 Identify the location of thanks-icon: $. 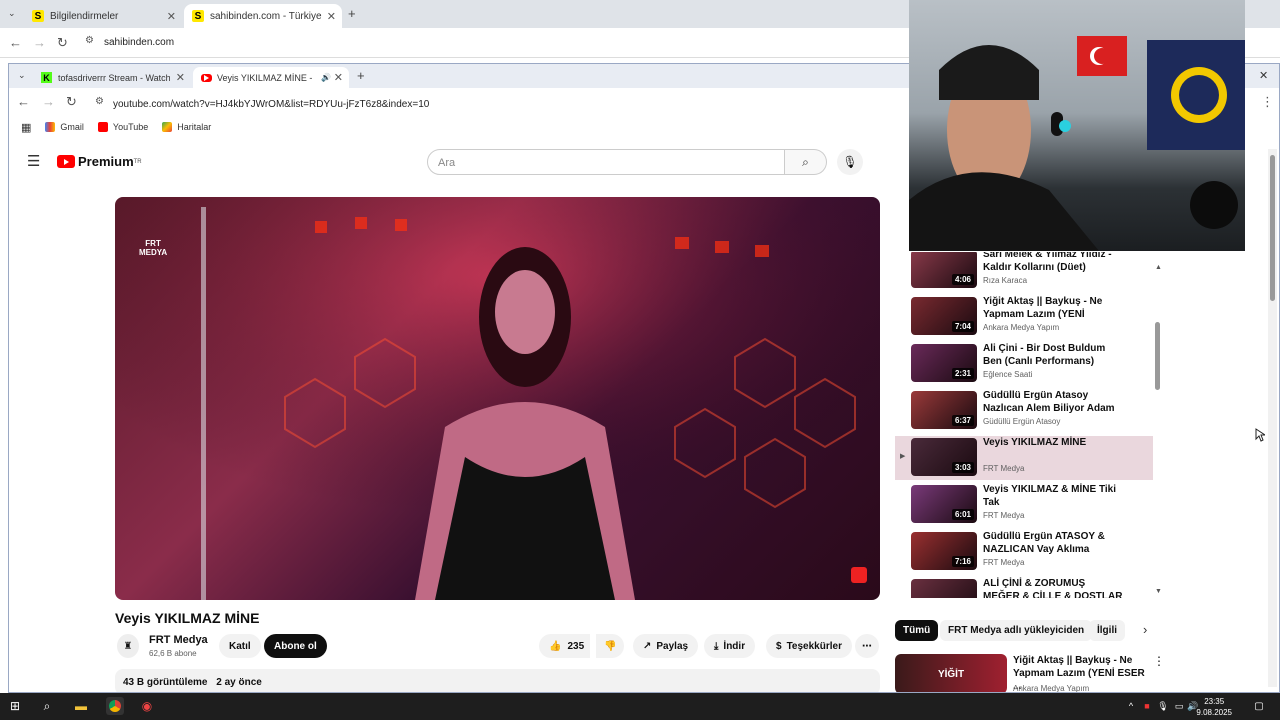
(779, 646).